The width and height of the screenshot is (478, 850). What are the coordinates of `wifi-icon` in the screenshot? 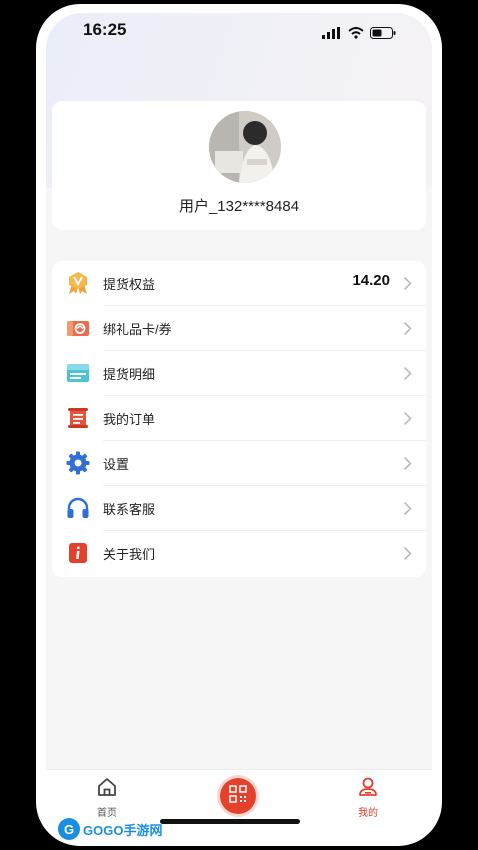 It's located at (356, 33).